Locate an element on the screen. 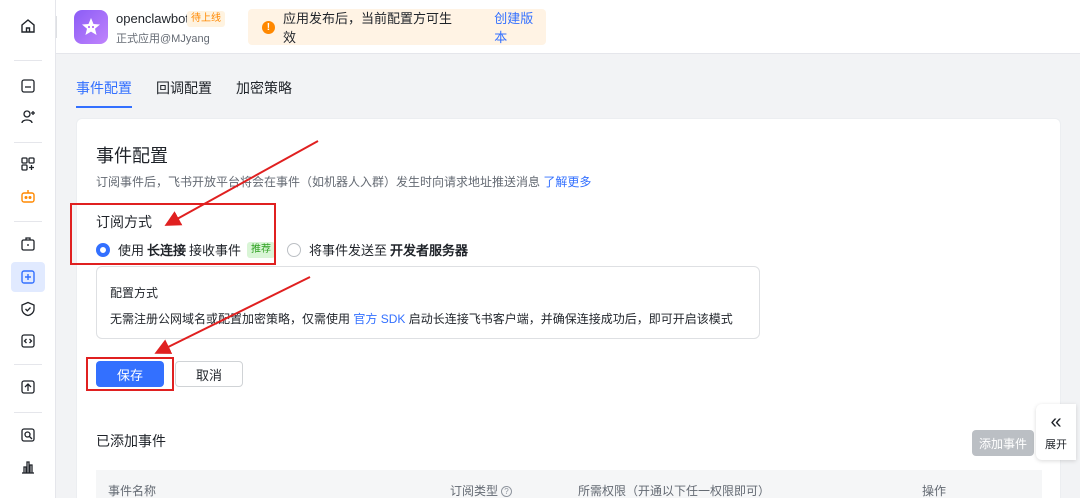 Image resolution: width=1080 pixels, height=498 pixels. added-events-title: 已添加事件 is located at coordinates (131, 441).